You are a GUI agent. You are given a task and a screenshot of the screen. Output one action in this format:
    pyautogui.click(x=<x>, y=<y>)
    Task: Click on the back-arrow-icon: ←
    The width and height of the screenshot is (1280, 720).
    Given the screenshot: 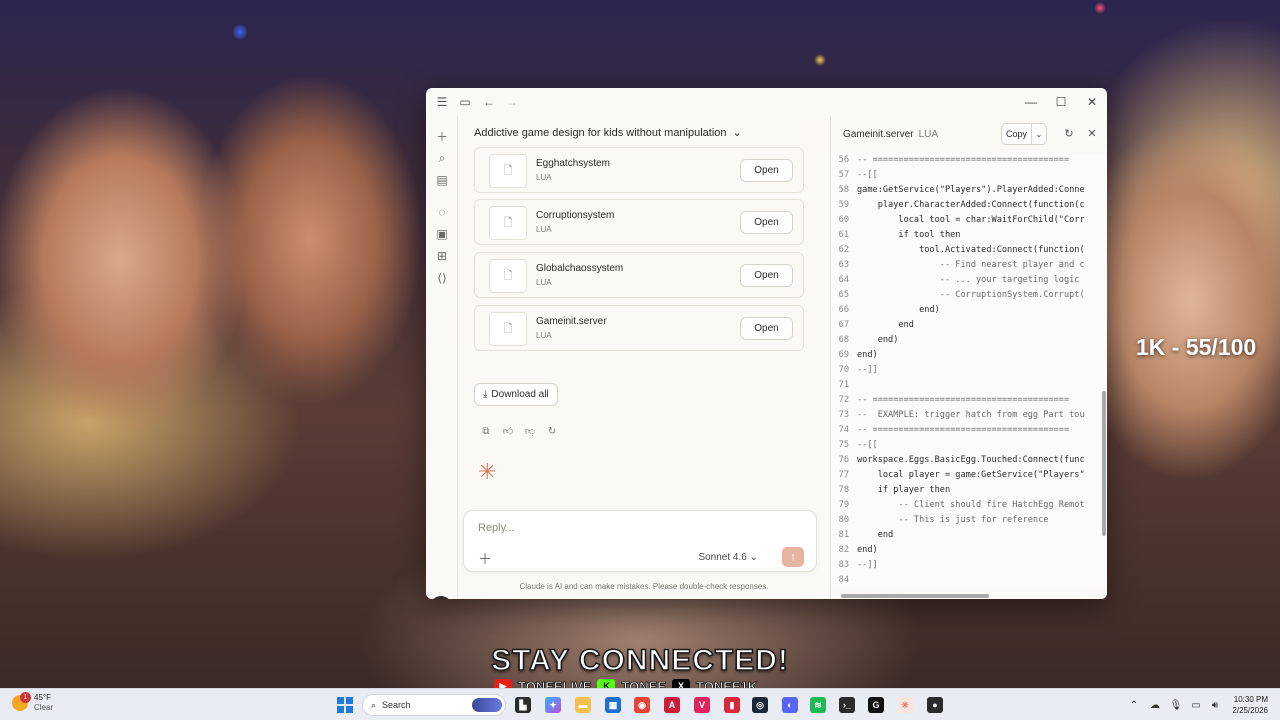 What is the action you would take?
    pyautogui.click(x=489, y=102)
    